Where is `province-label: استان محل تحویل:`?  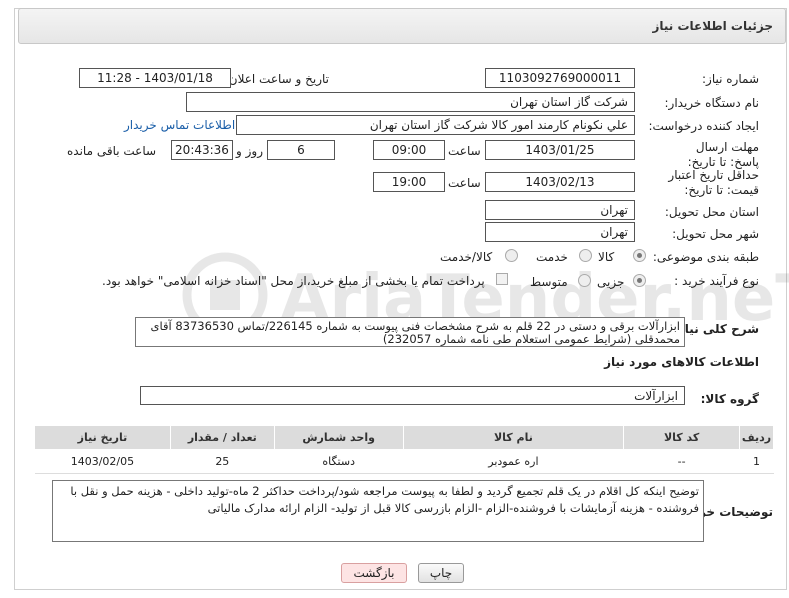
province-label: استان محل تحویل: is located at coordinates (711, 212).